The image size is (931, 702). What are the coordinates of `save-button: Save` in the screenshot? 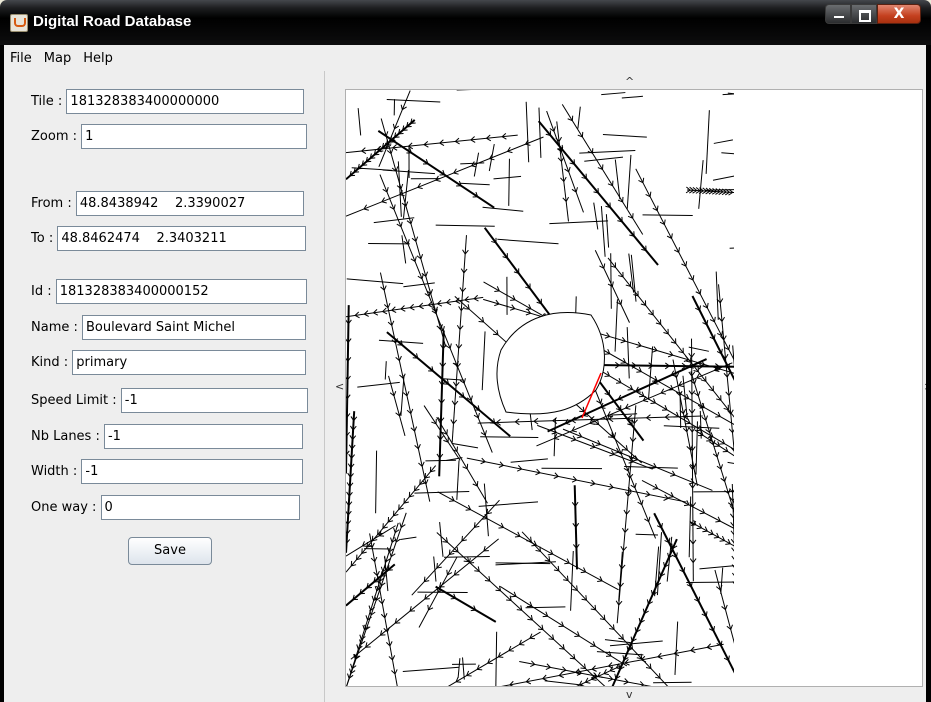 It's located at (170, 551).